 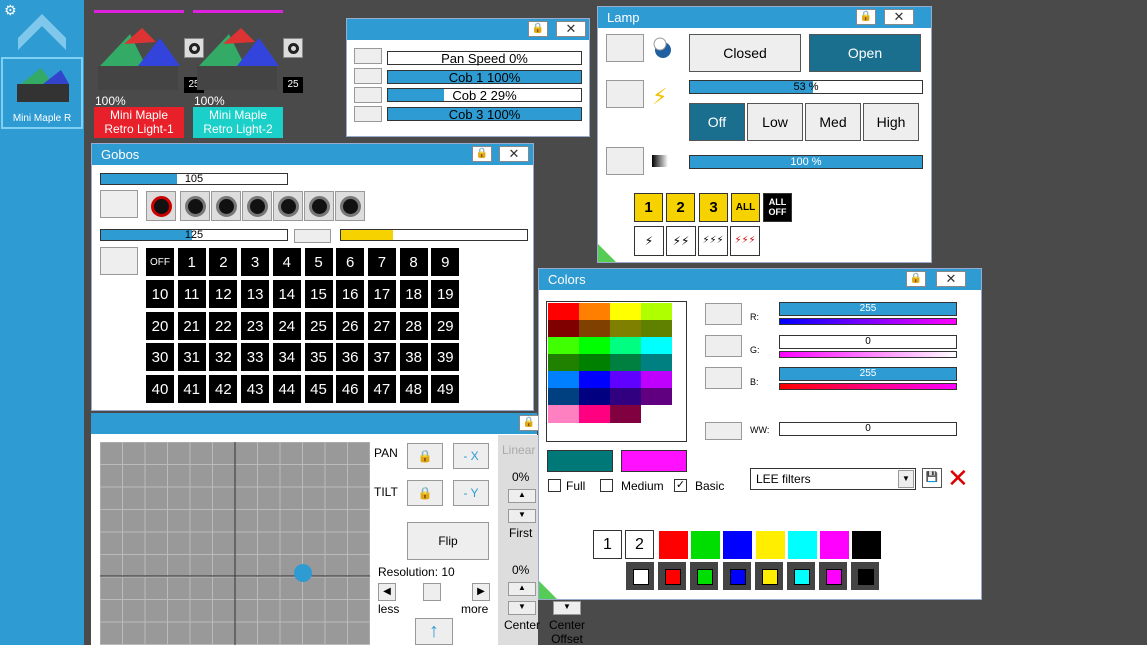 What do you see at coordinates (191, 389) in the screenshot?
I see `gobo-cell: 41` at bounding box center [191, 389].